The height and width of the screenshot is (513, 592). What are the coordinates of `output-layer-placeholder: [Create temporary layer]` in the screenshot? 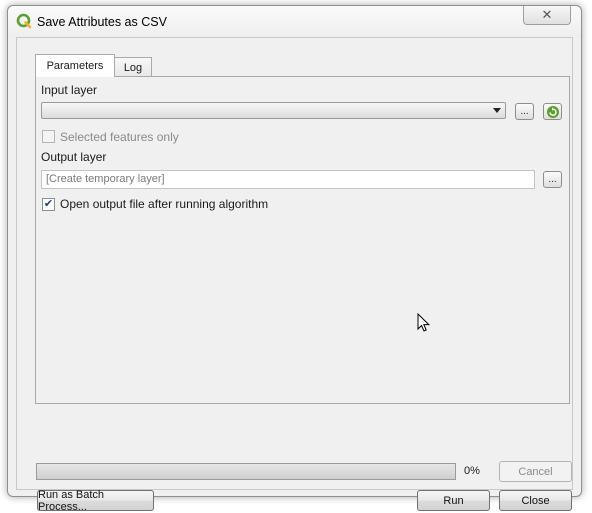 It's located at (105, 179).